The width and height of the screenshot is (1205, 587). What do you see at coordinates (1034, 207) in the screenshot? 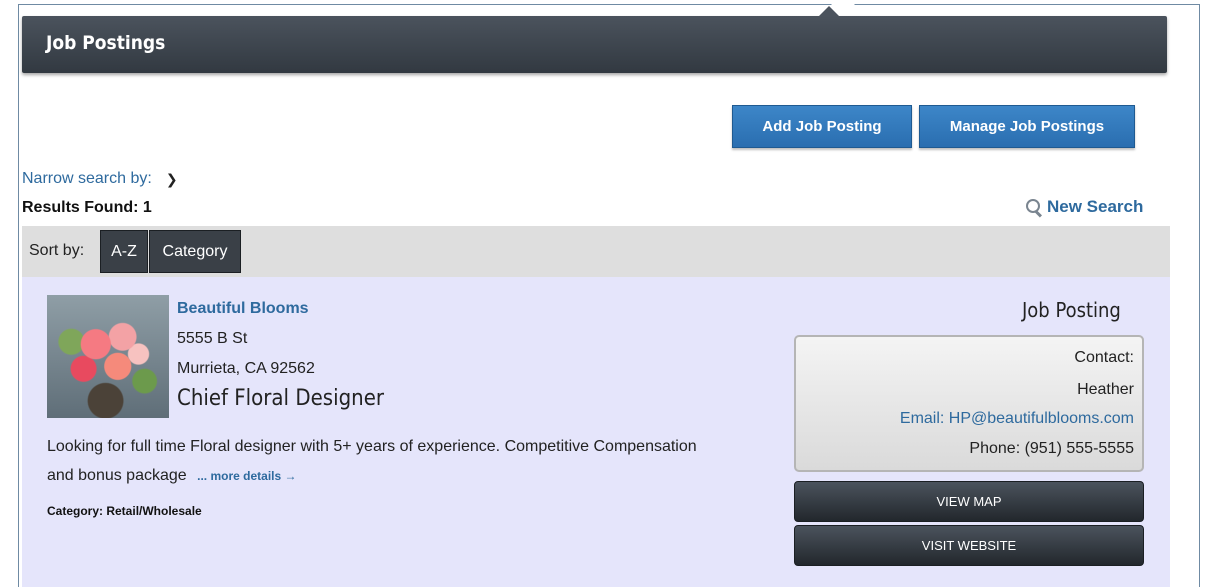
I see `search-icon` at bounding box center [1034, 207].